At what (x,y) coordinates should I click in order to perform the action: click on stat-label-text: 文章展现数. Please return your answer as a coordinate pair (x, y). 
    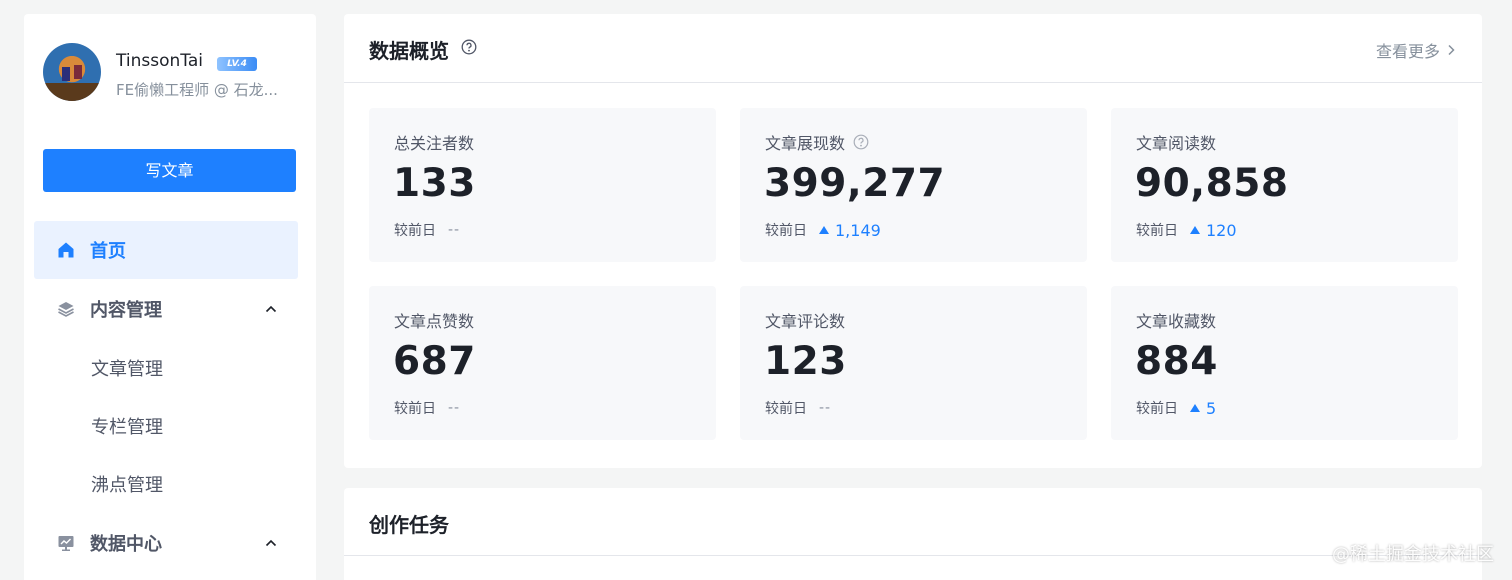
    Looking at the image, I should click on (805, 143).